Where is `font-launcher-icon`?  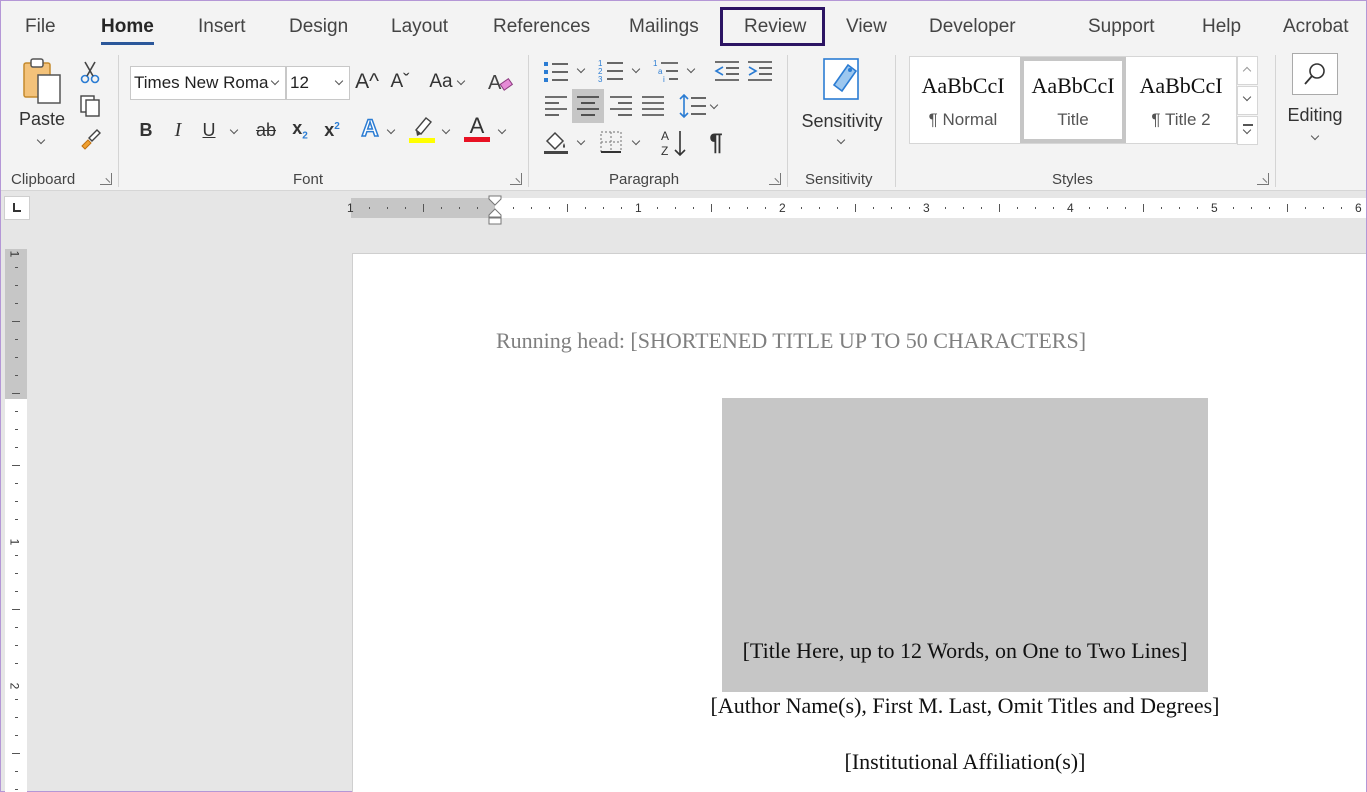
font-launcher-icon is located at coordinates (516, 179).